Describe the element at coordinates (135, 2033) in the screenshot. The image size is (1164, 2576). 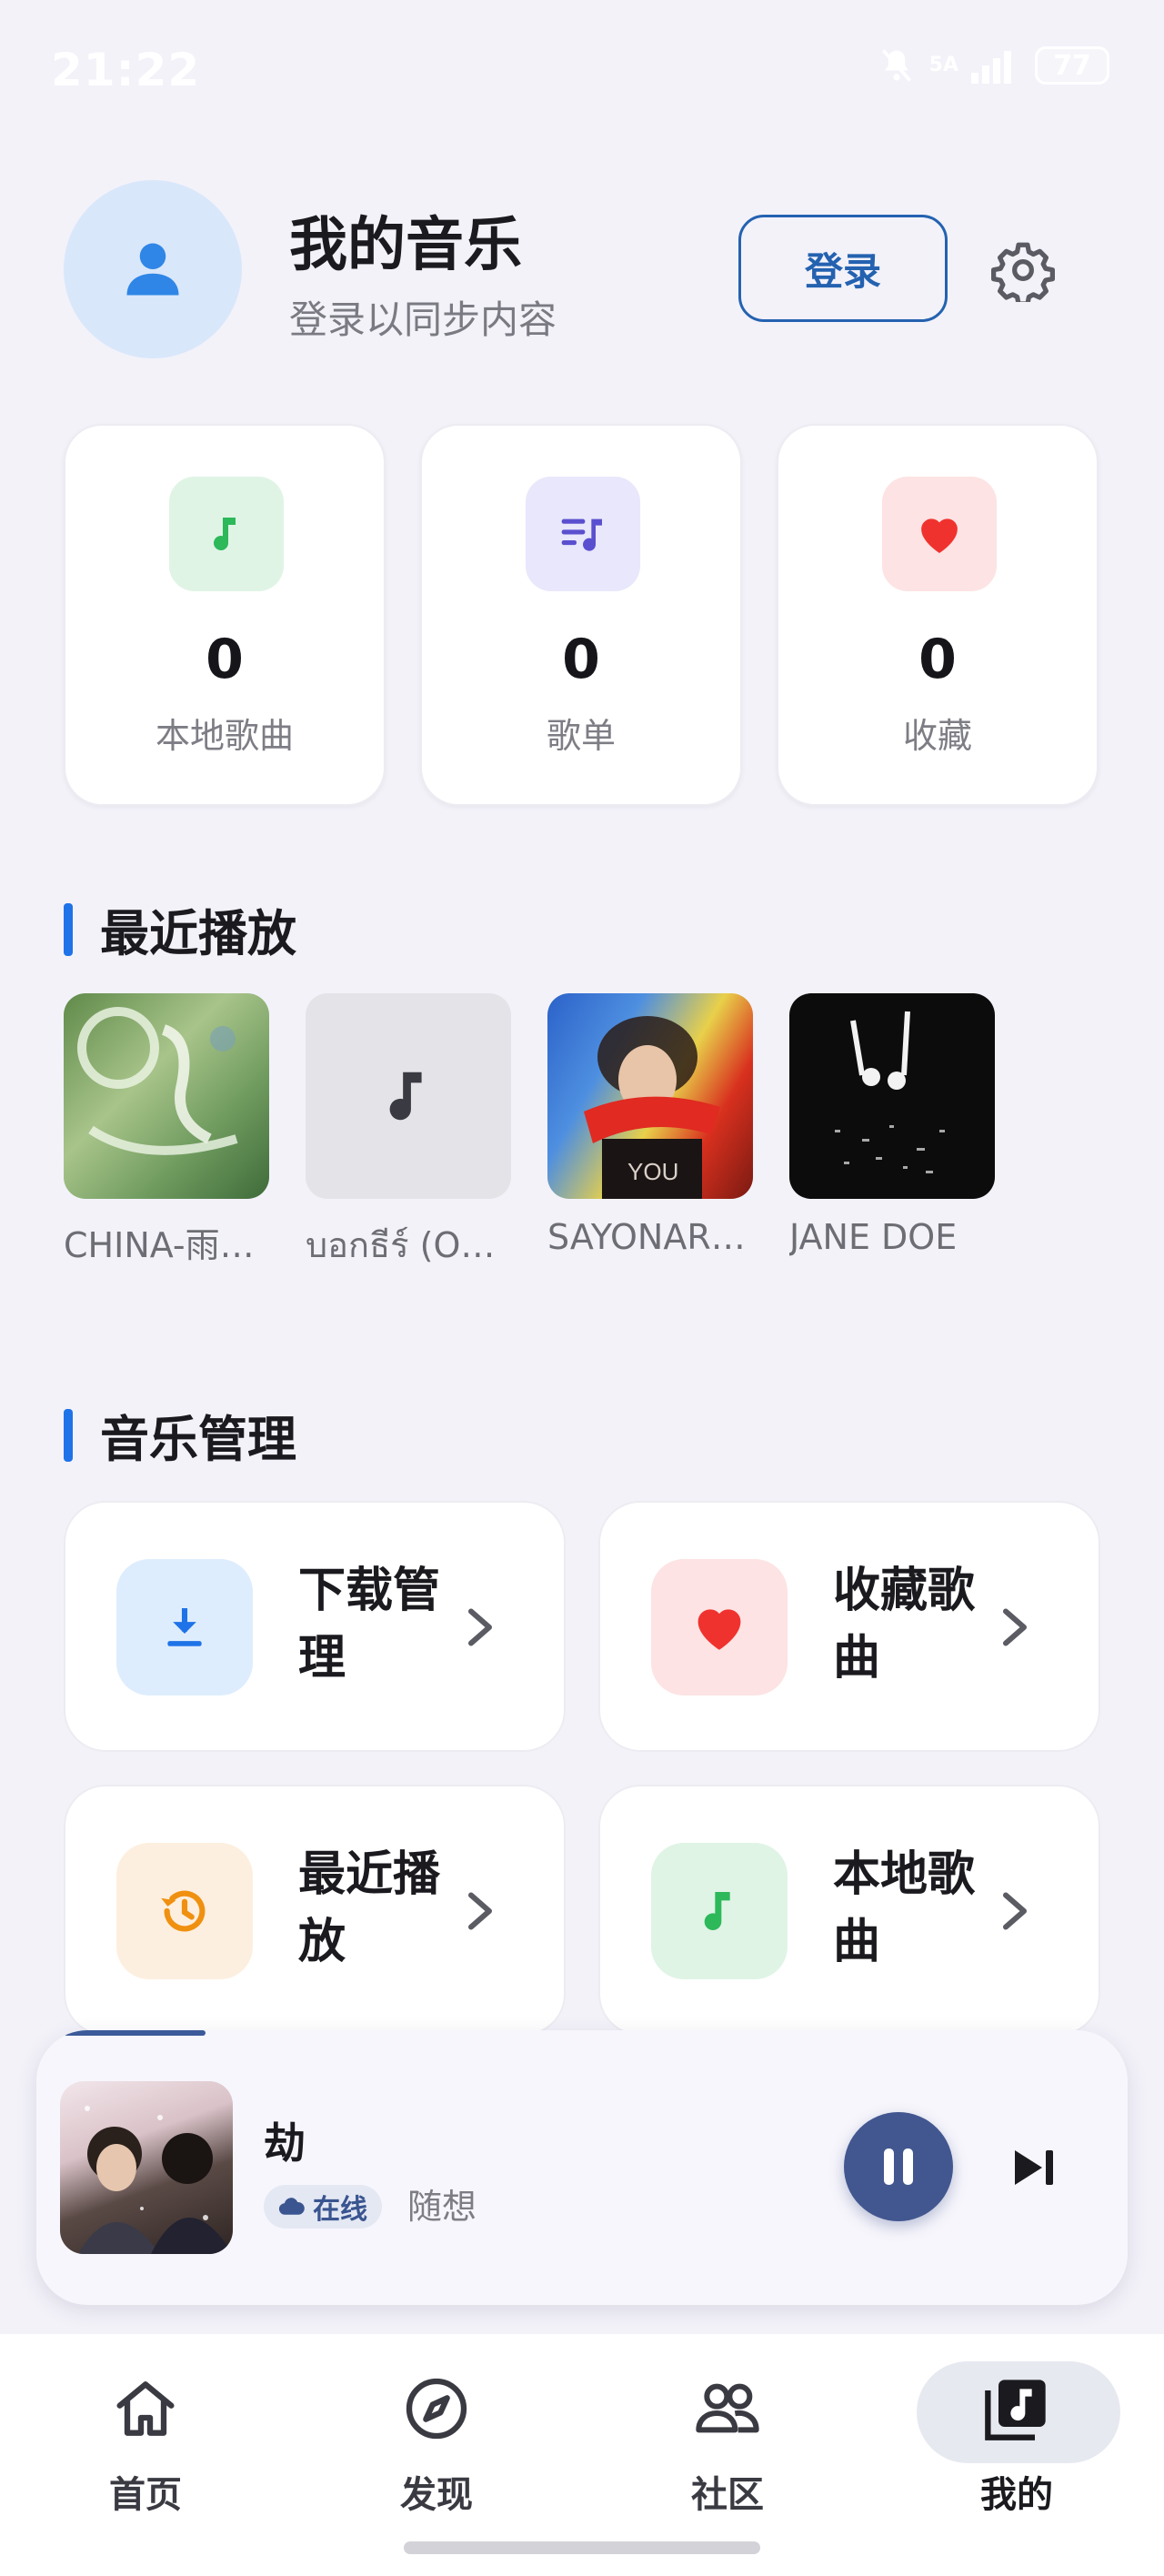
I see `player-progress-fill` at that location.